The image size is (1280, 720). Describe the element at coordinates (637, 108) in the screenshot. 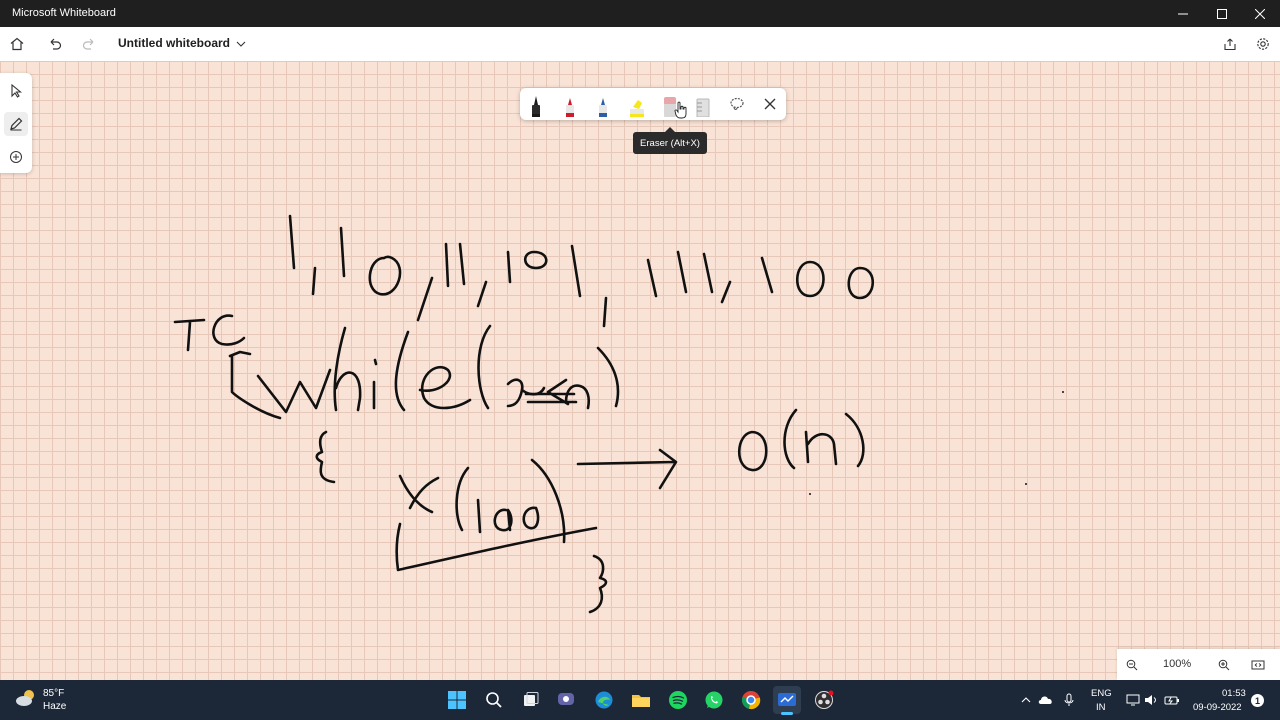

I see `highlighter-icon` at that location.